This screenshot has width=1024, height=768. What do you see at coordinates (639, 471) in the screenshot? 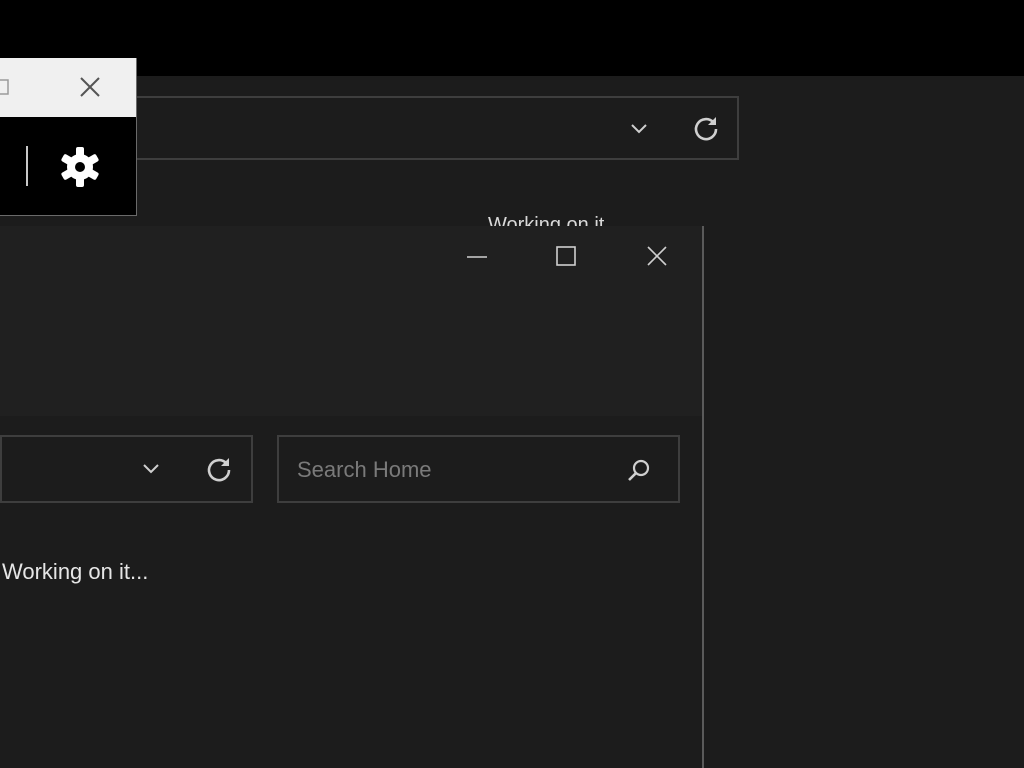
I see `search-icon` at bounding box center [639, 471].